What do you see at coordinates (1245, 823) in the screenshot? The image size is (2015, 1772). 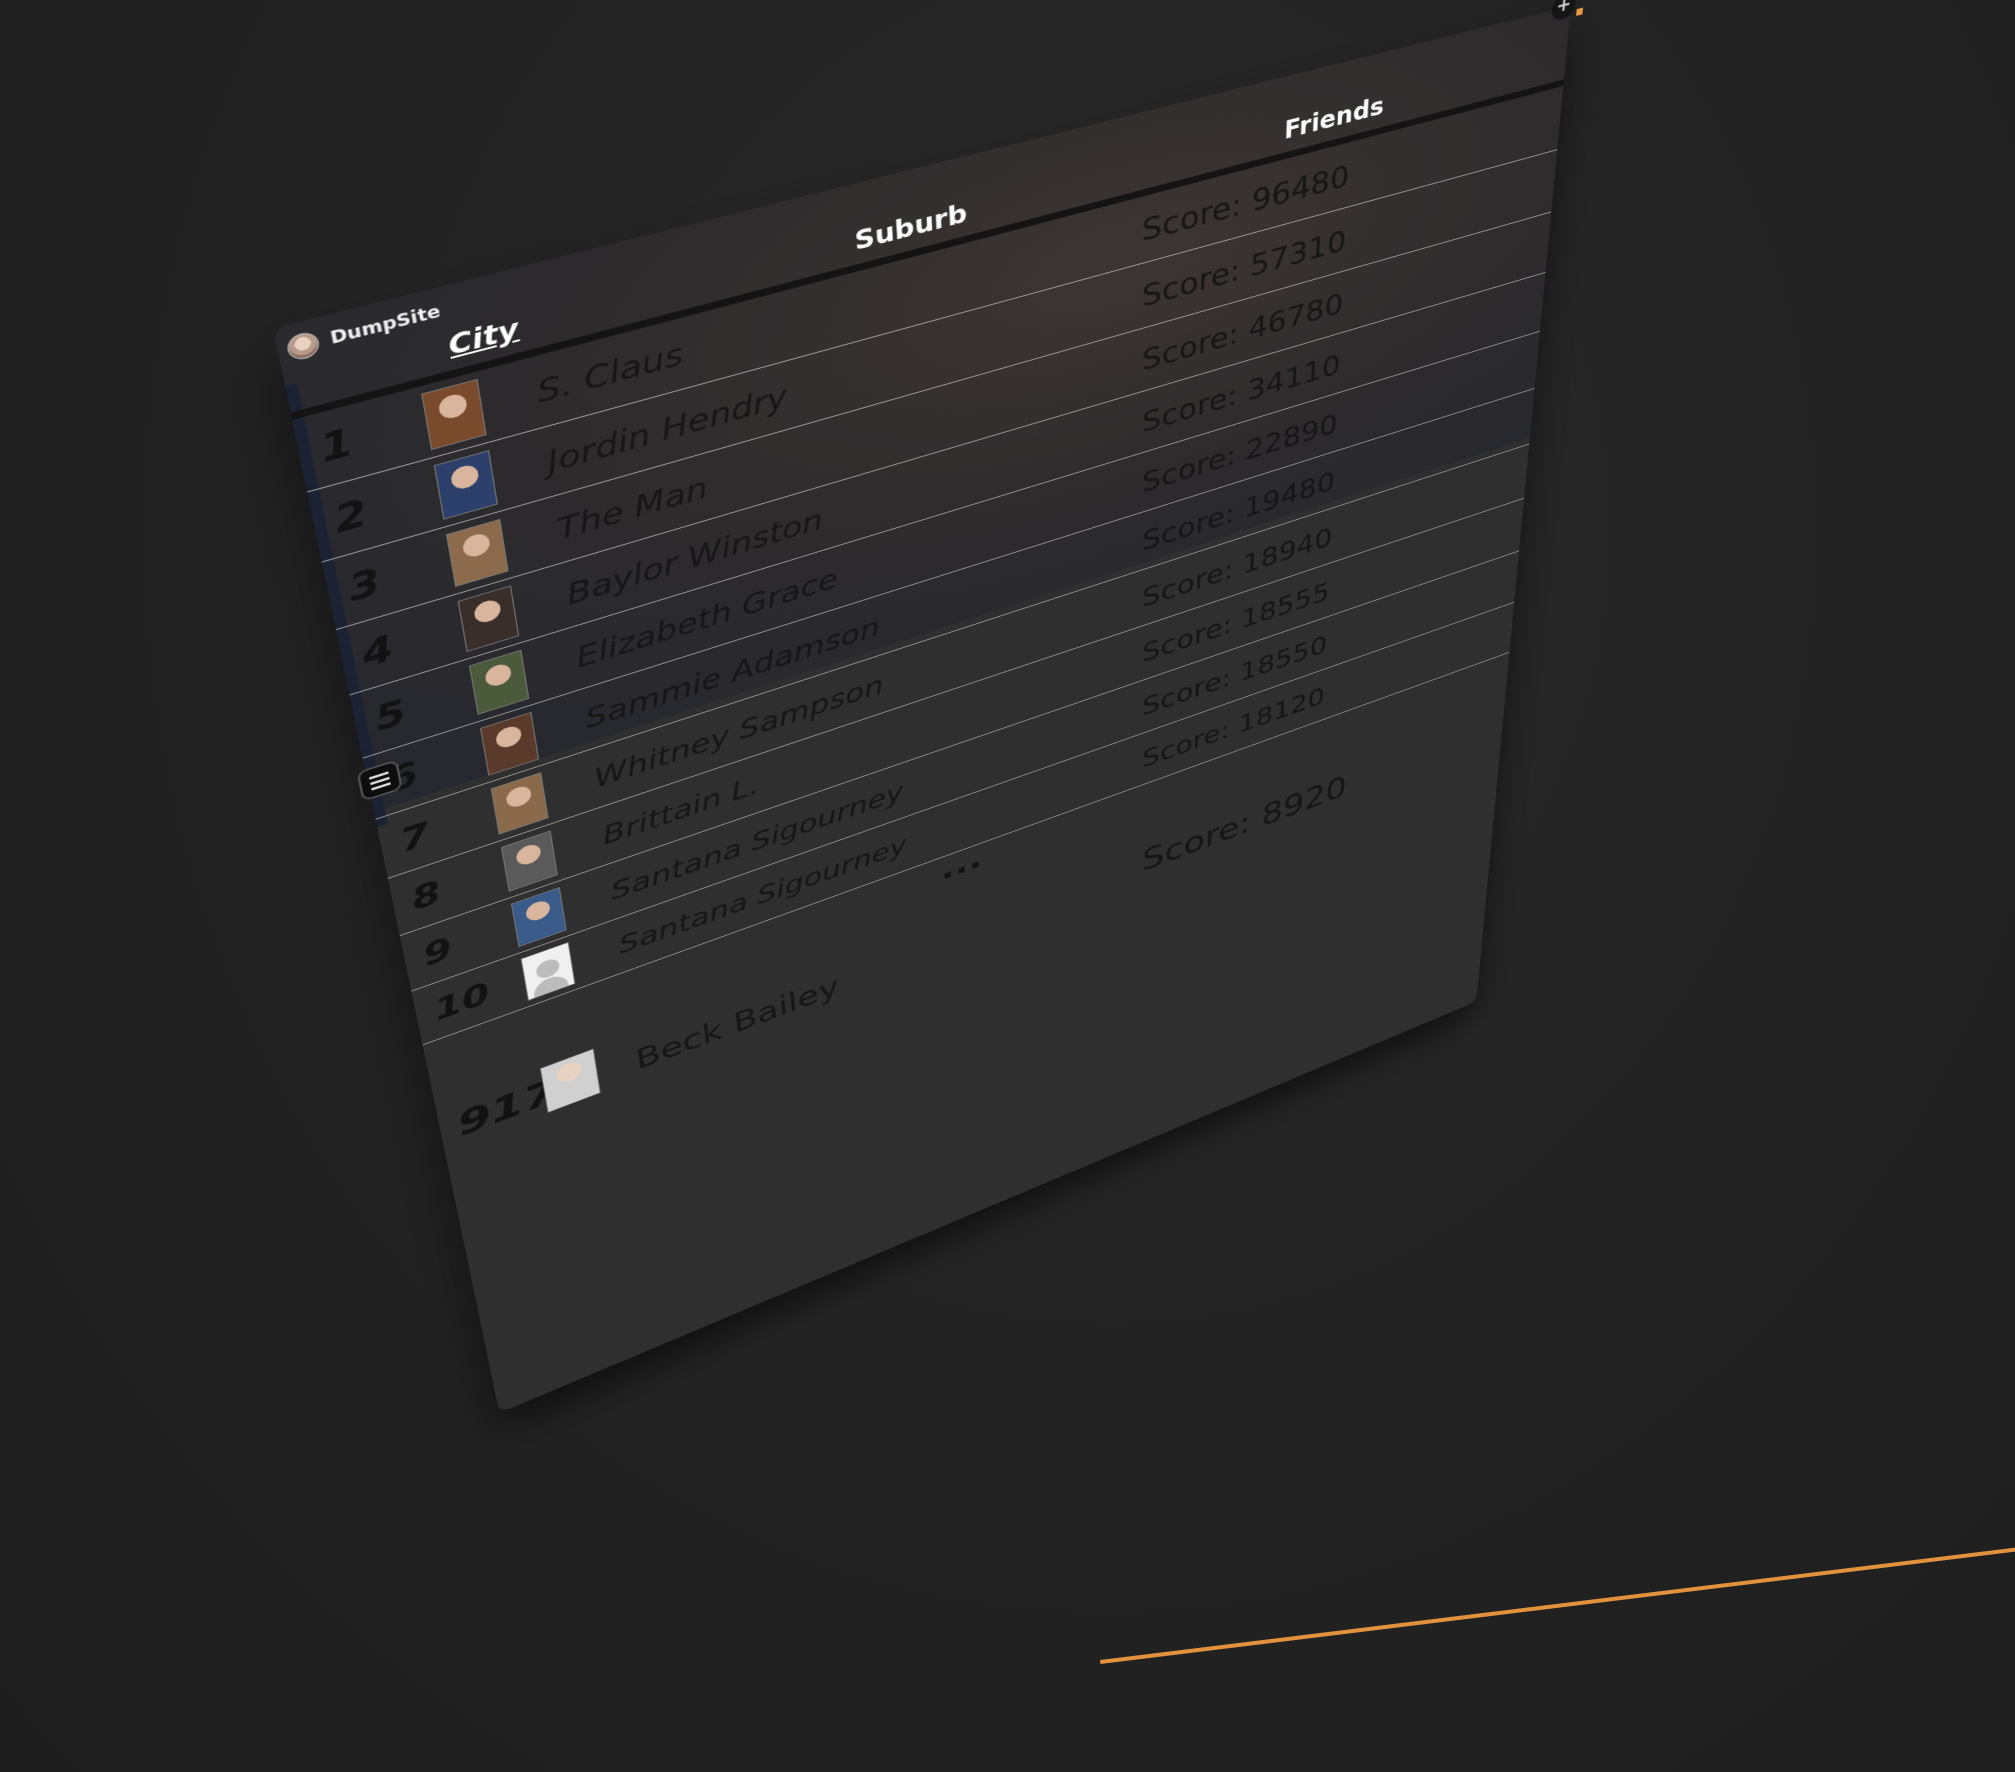 I see `current-user-score: Score: 8920` at bounding box center [1245, 823].